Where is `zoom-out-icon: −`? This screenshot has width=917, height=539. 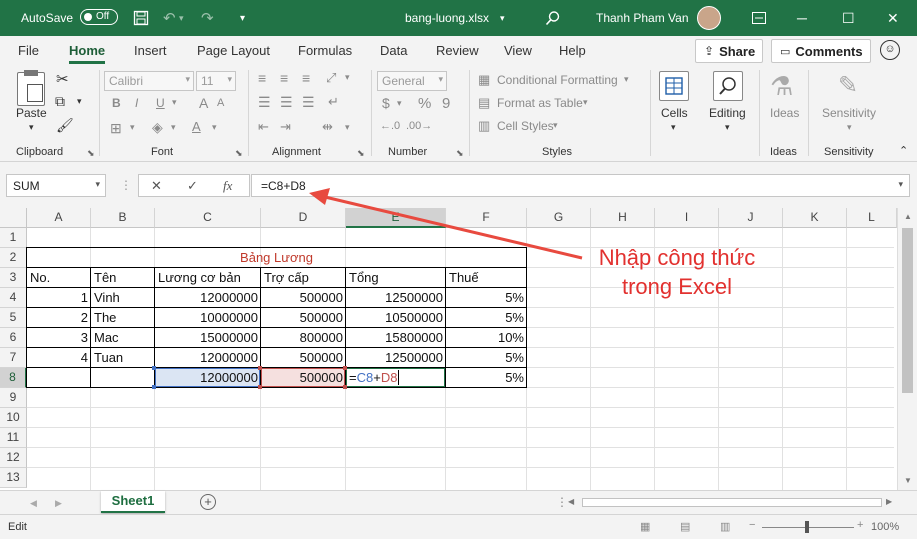
zoom-out-icon: − is located at coordinates (752, 525).